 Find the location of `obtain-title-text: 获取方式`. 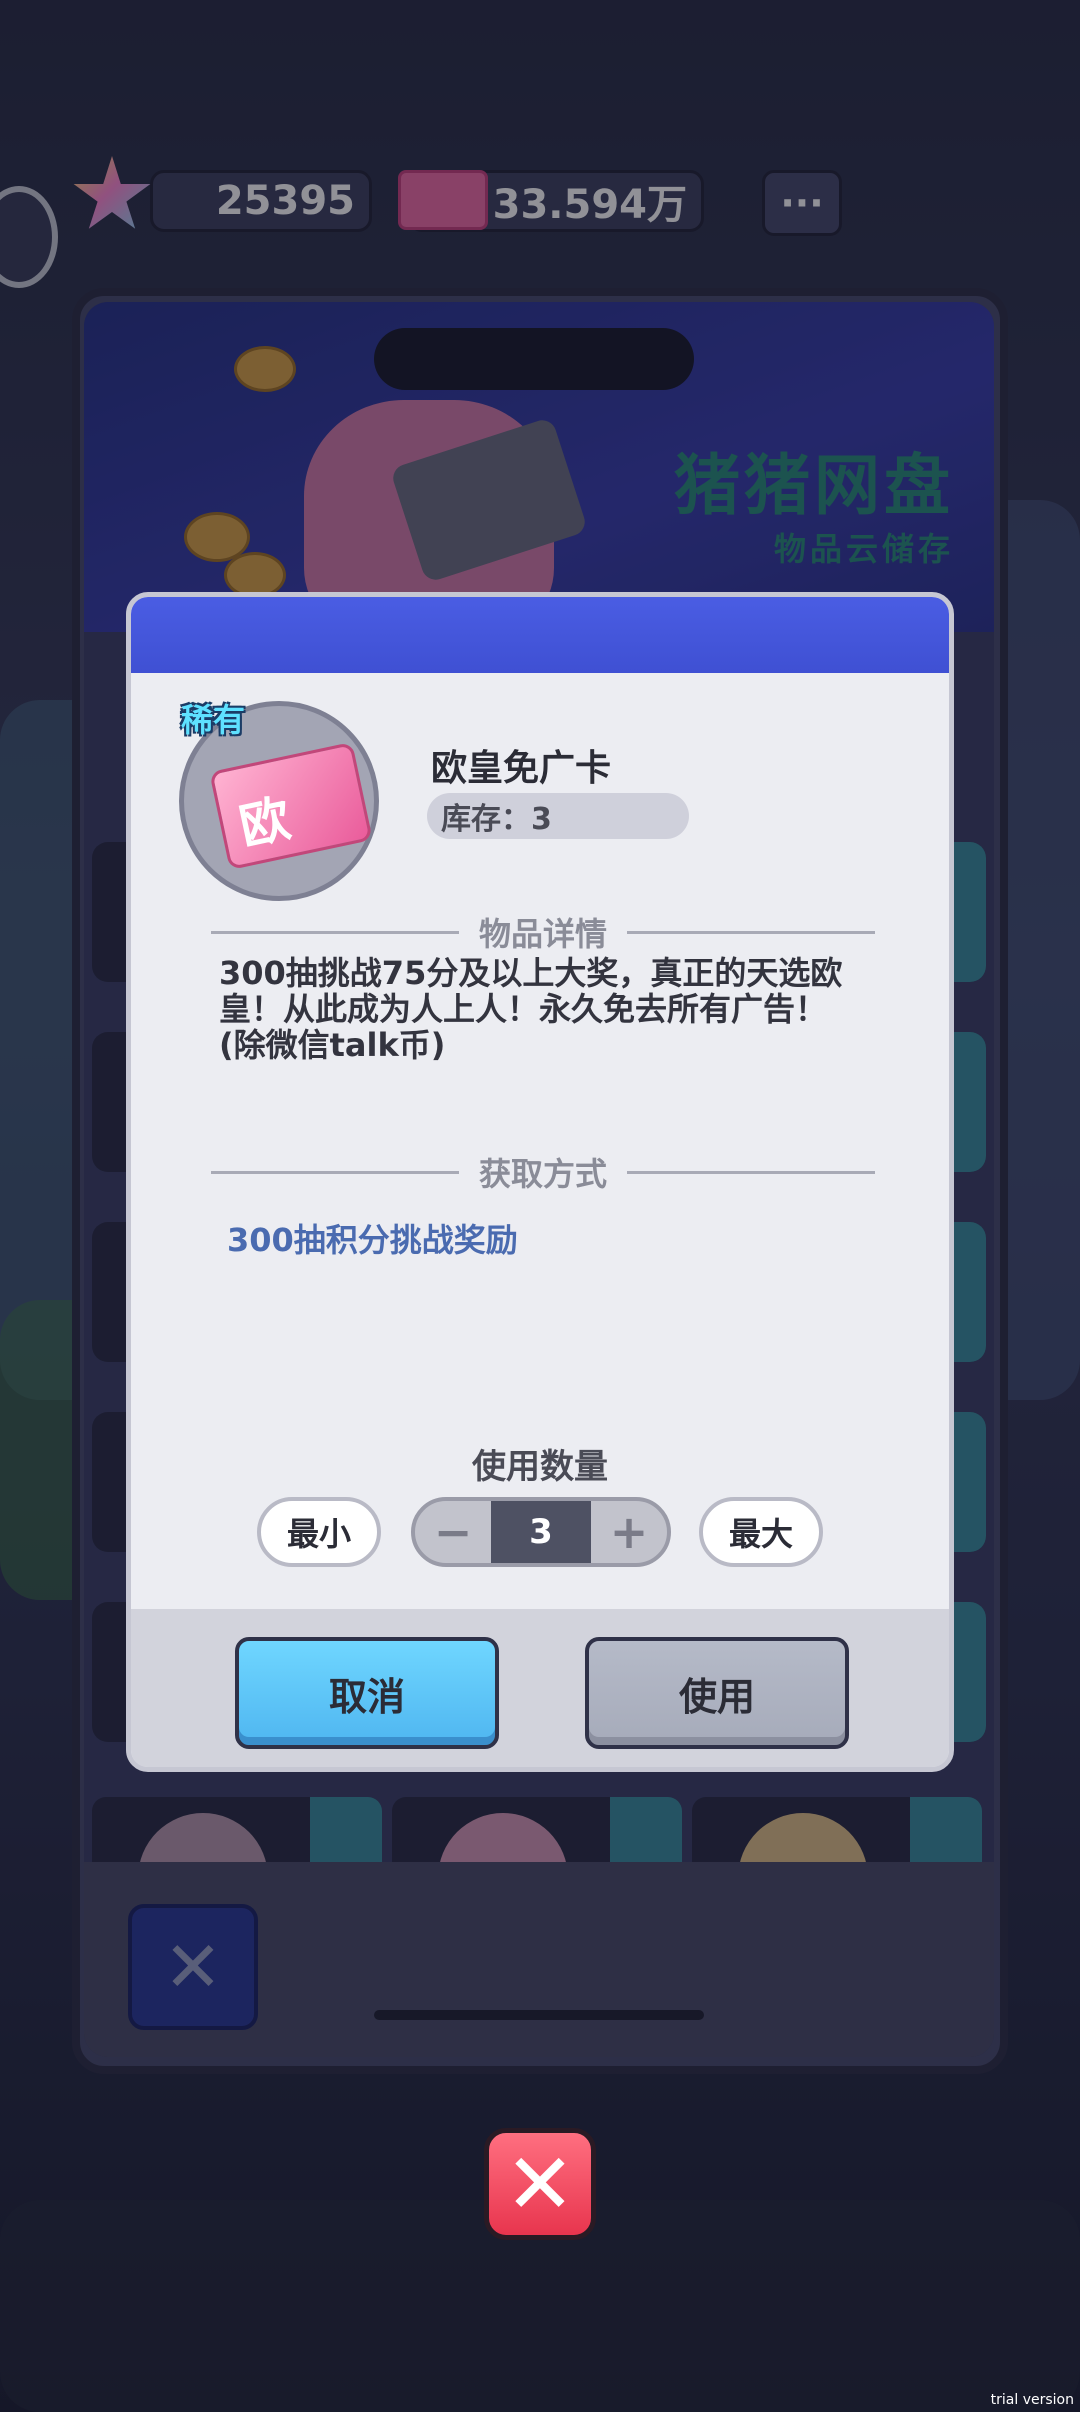

obtain-title-text: 获取方式 is located at coordinates (543, 1174).